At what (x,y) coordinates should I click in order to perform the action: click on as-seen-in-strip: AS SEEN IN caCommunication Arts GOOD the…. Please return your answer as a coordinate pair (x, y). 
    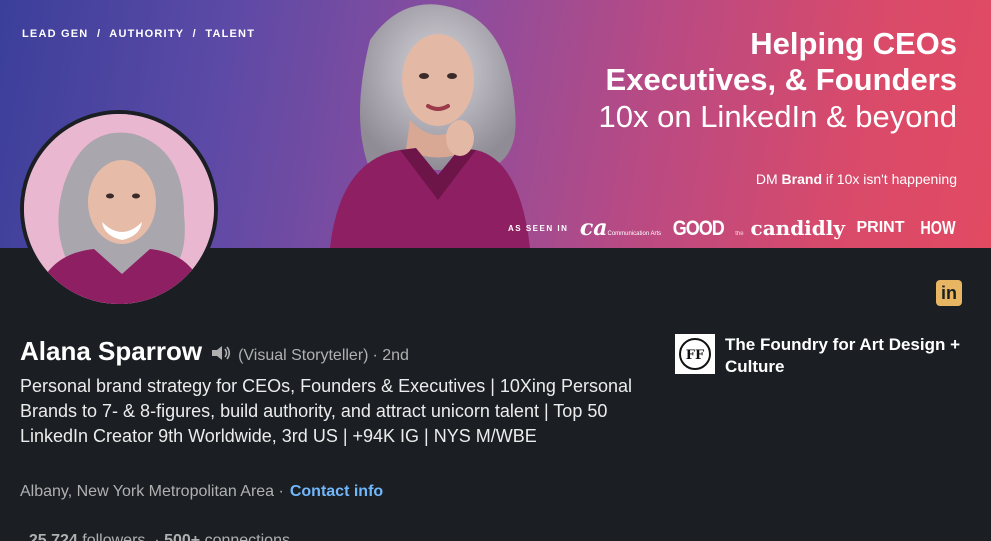
    Looking at the image, I should click on (734, 228).